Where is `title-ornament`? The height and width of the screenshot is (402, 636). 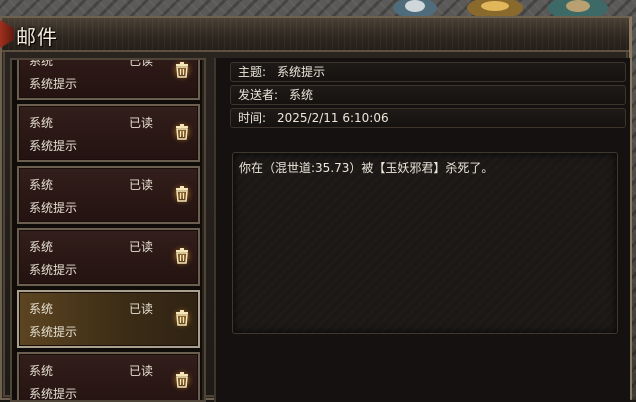 title-ornament is located at coordinates (7, 34).